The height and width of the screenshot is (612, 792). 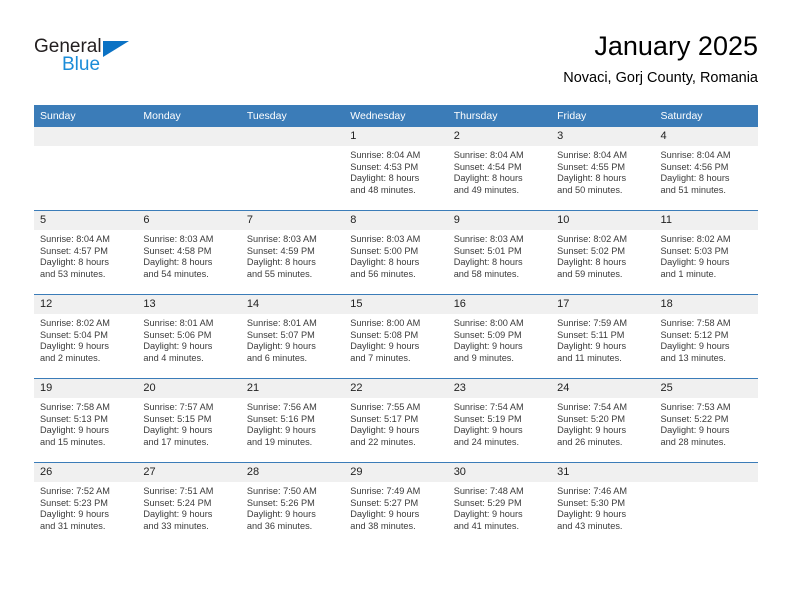 What do you see at coordinates (591, 418) in the screenshot?
I see `sunset-line: Sunset: 5:20 PM` at bounding box center [591, 418].